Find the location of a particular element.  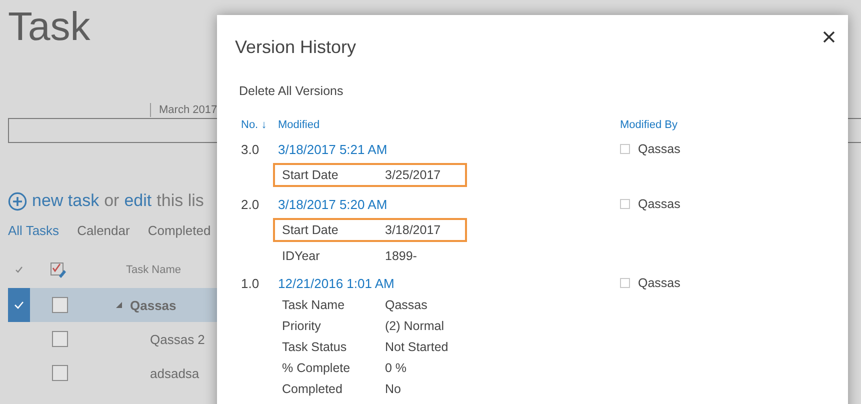

field-label: Task Status is located at coordinates (315, 347).